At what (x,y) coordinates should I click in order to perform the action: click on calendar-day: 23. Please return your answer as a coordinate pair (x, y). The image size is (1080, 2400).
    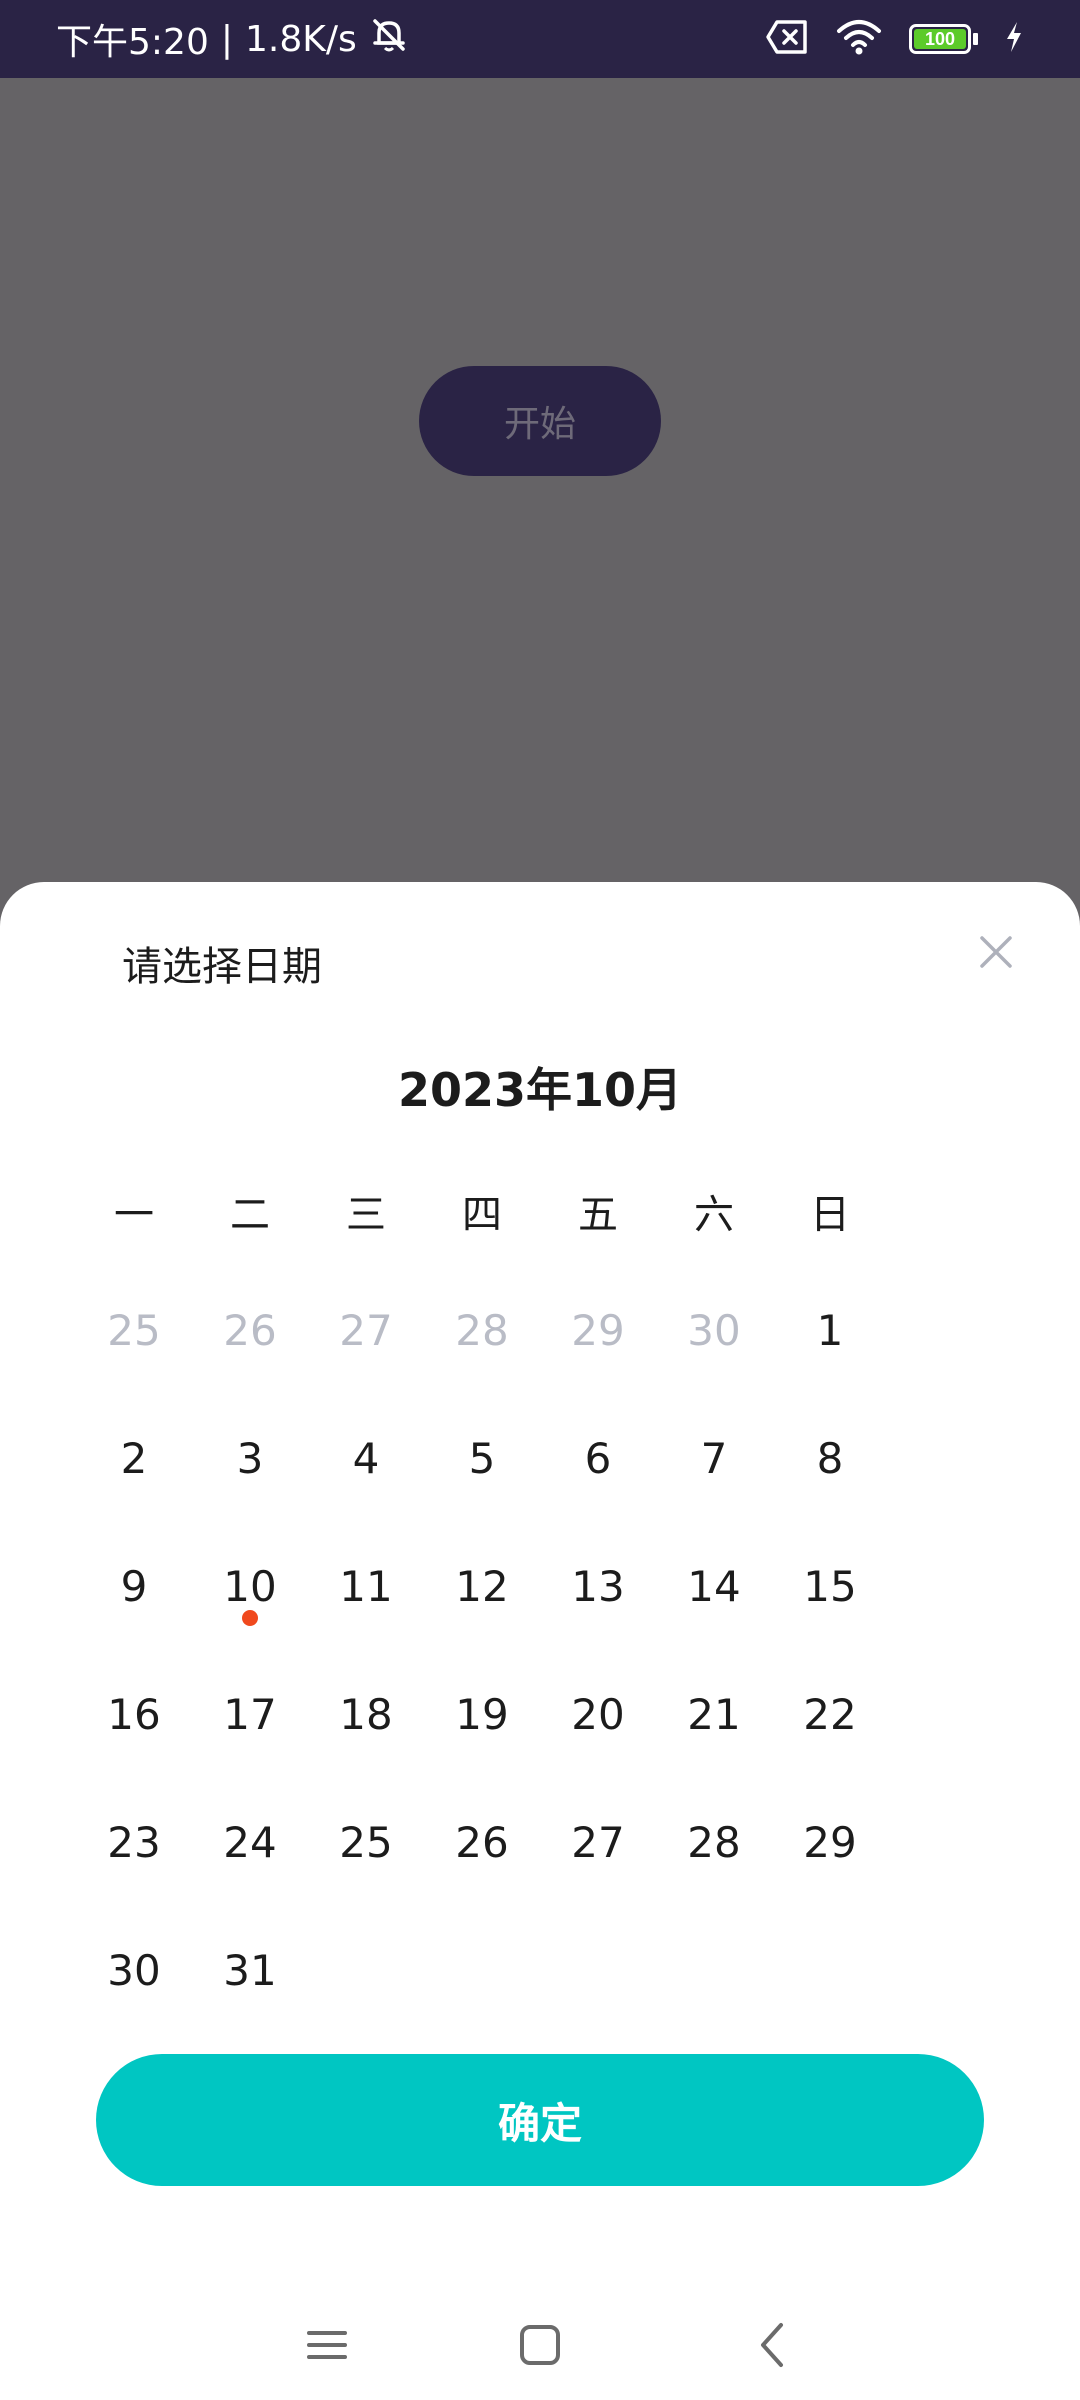
    Looking at the image, I should click on (134, 1842).